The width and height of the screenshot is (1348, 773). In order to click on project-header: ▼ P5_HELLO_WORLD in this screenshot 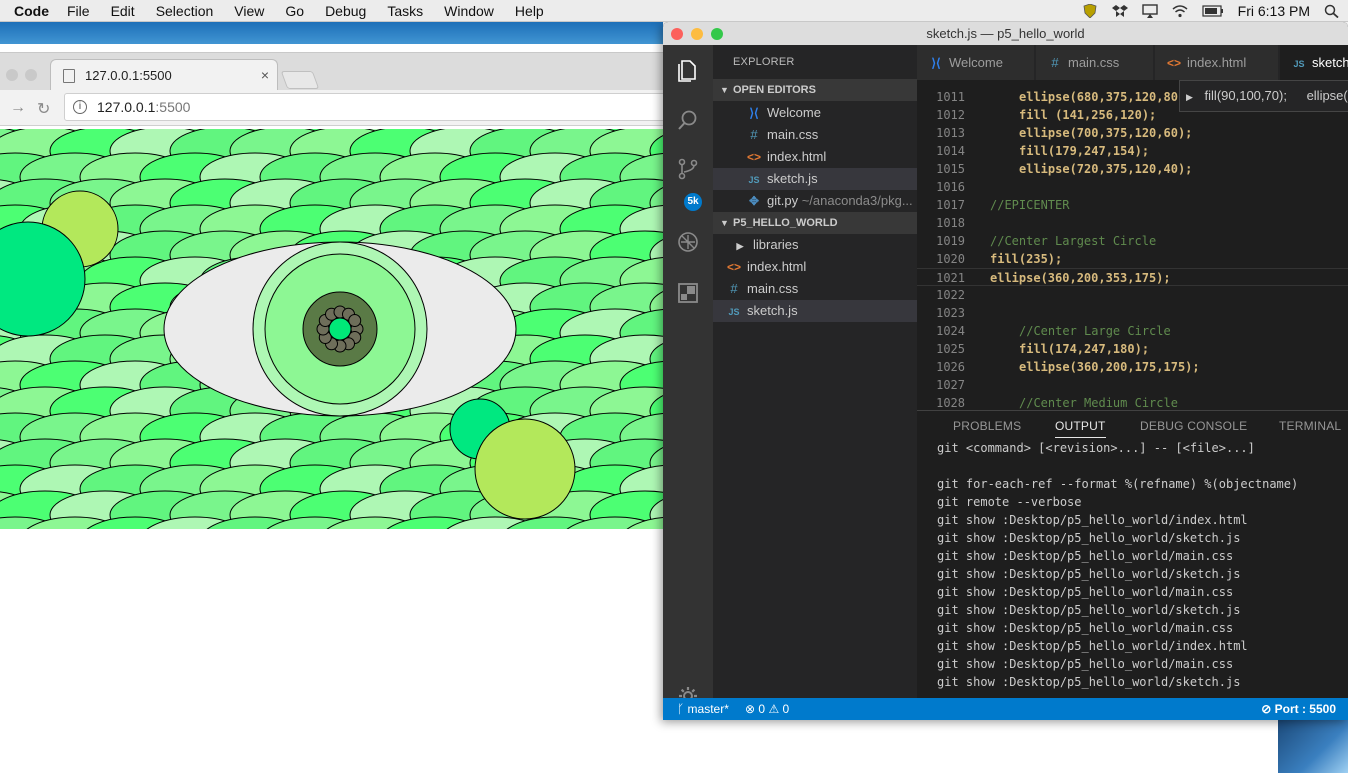, I will do `click(815, 223)`.